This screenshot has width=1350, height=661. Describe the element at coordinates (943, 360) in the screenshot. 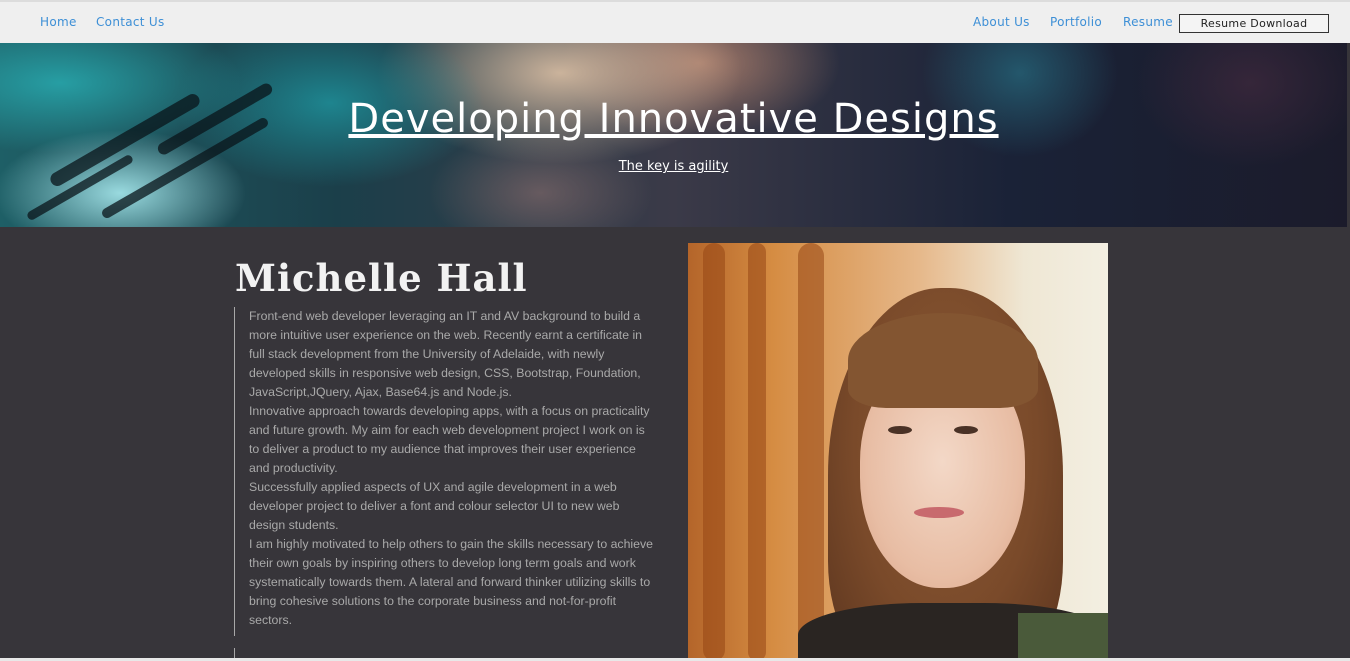

I see `photo-fringe` at that location.